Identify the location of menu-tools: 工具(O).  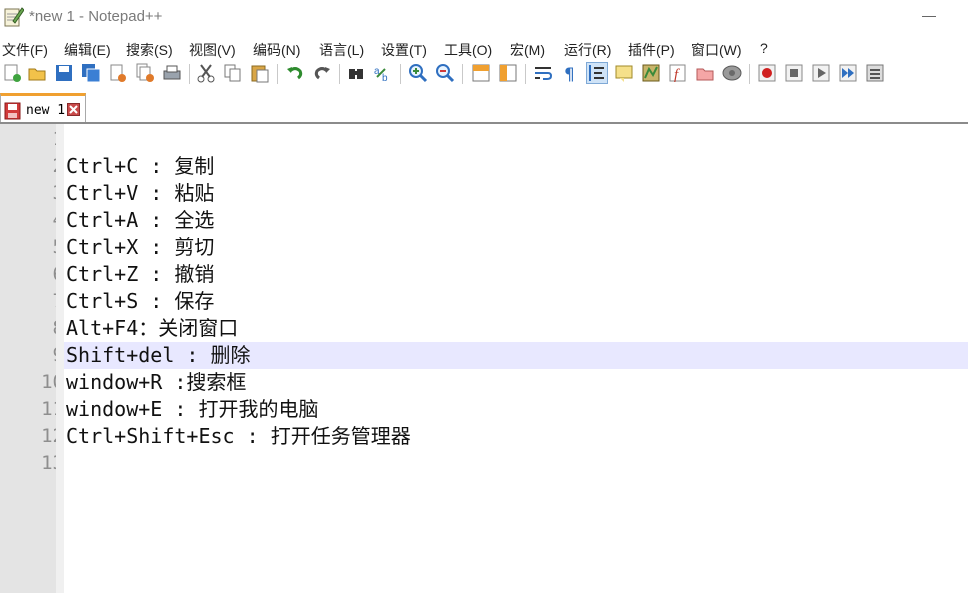
(468, 50).